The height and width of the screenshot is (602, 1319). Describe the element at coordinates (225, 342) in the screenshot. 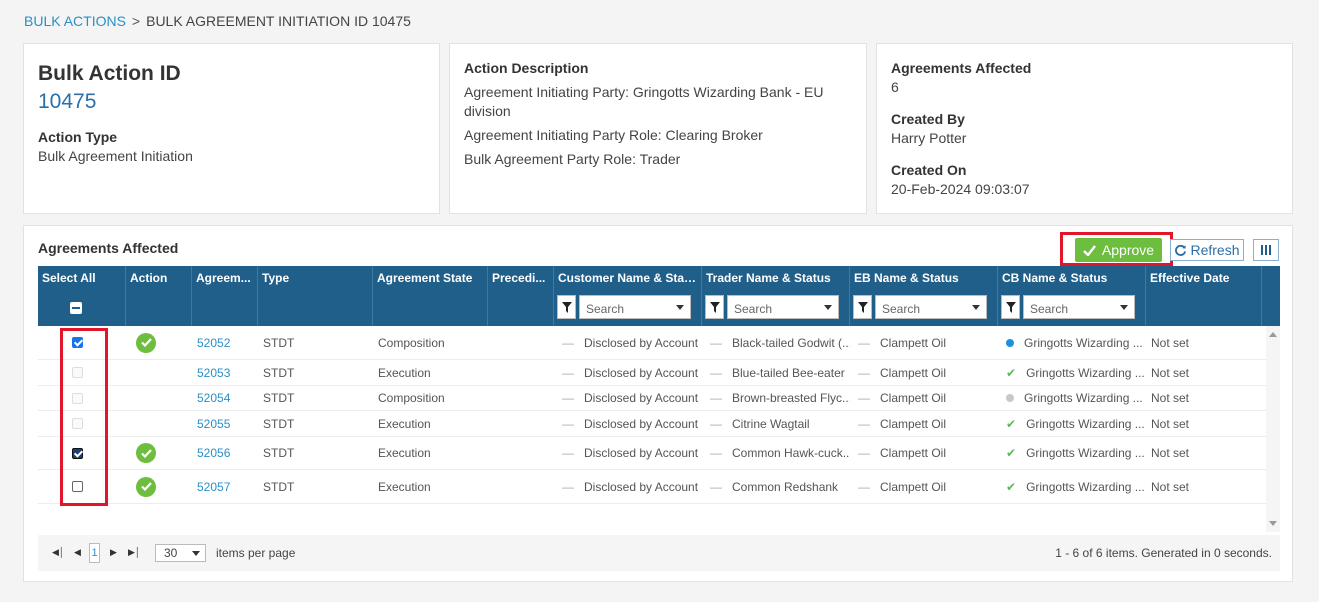

I see `agreement-id-link: 52052` at that location.